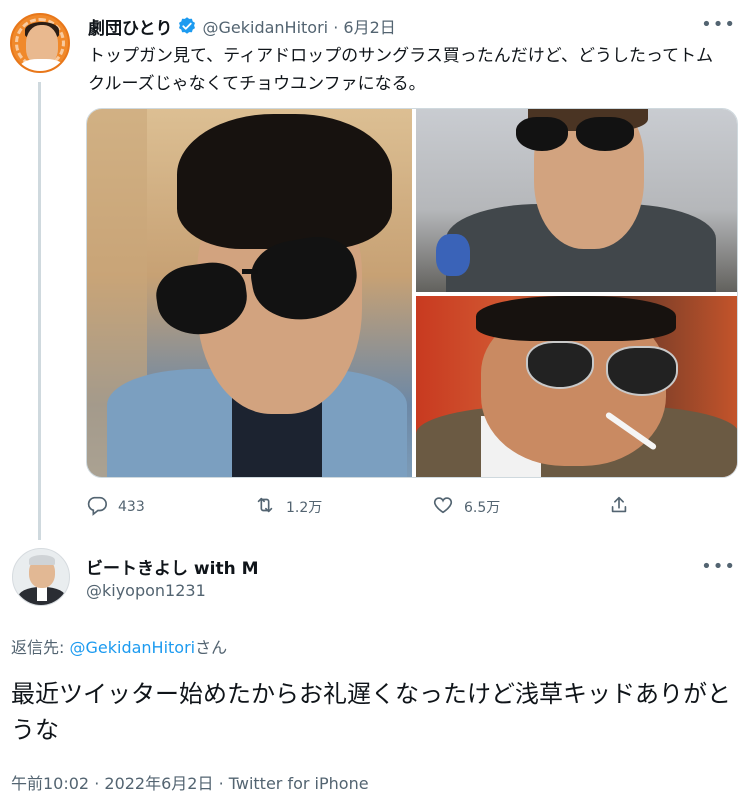 The height and width of the screenshot is (800, 756). I want to click on reply-author-avatar, so click(41, 577).